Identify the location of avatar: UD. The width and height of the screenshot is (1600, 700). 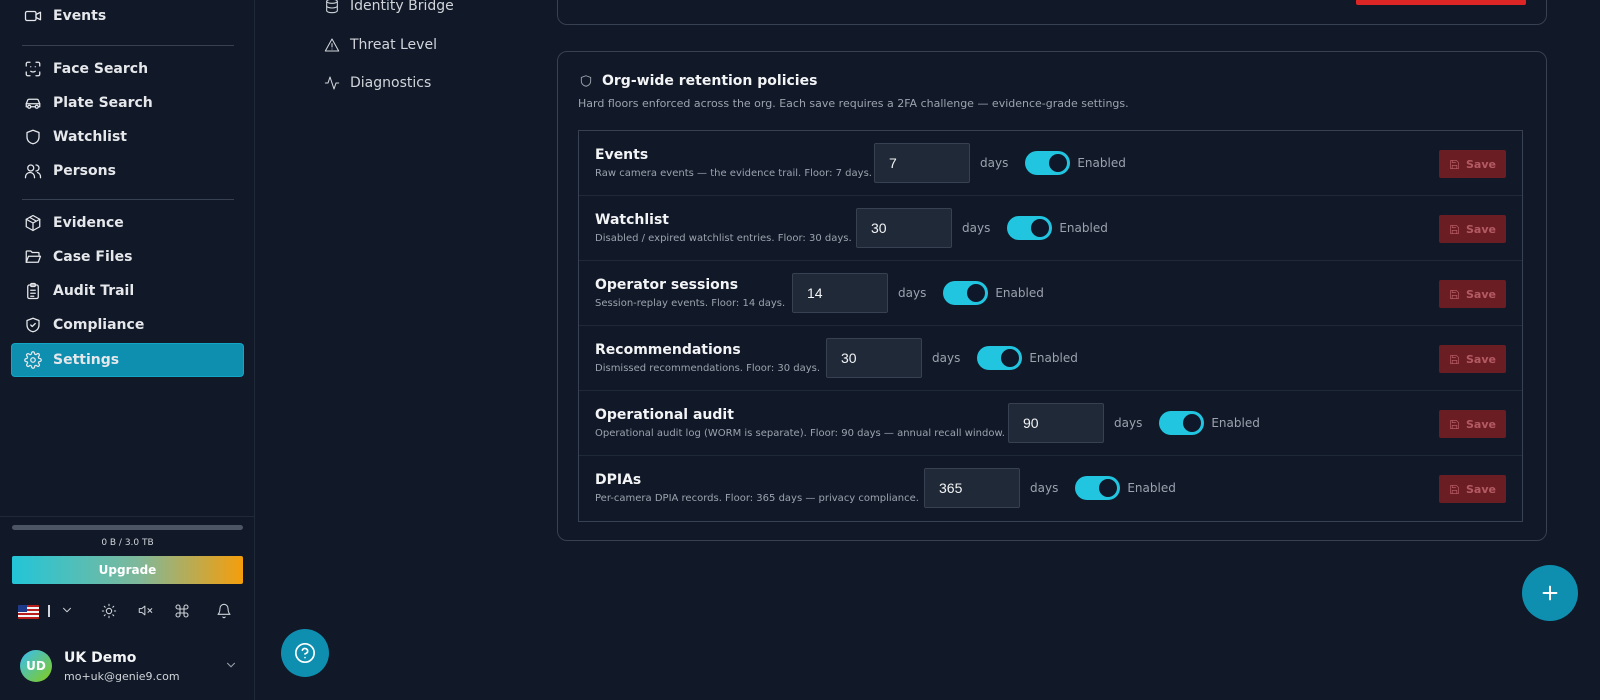
(36, 666).